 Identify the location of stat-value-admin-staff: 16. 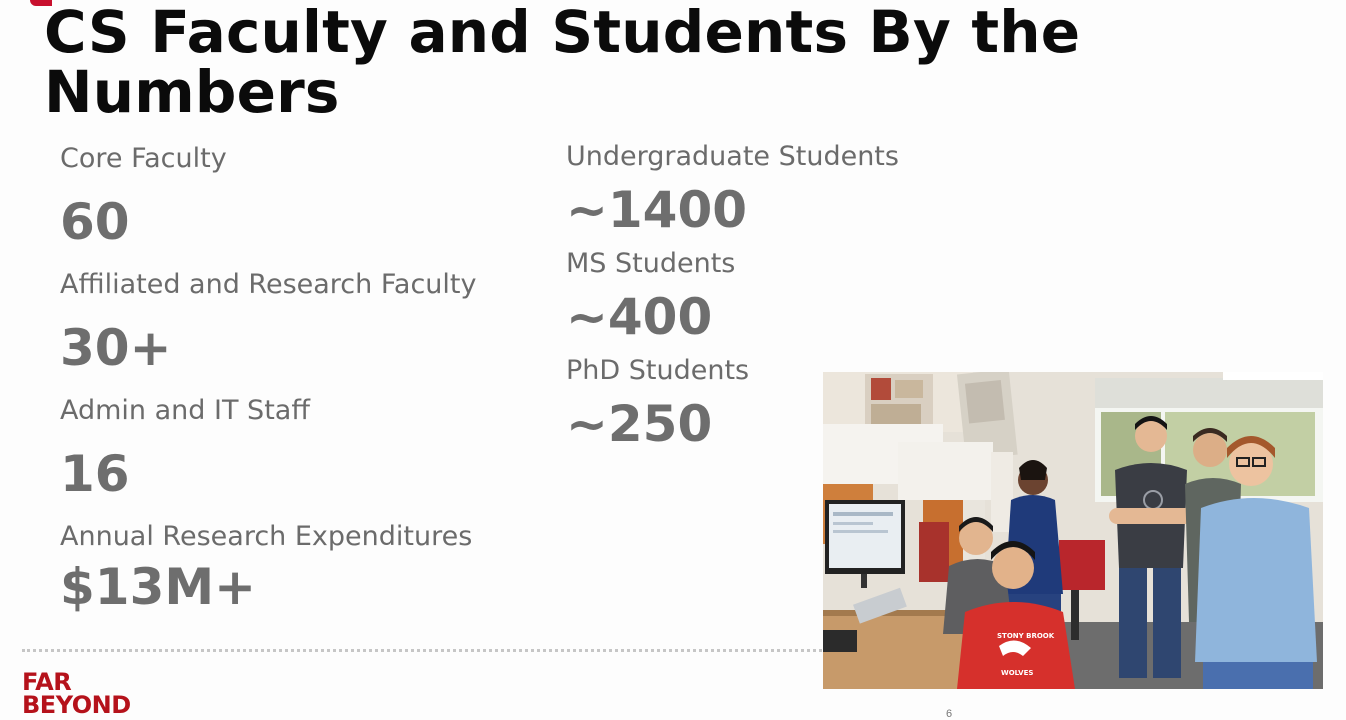
(95, 474).